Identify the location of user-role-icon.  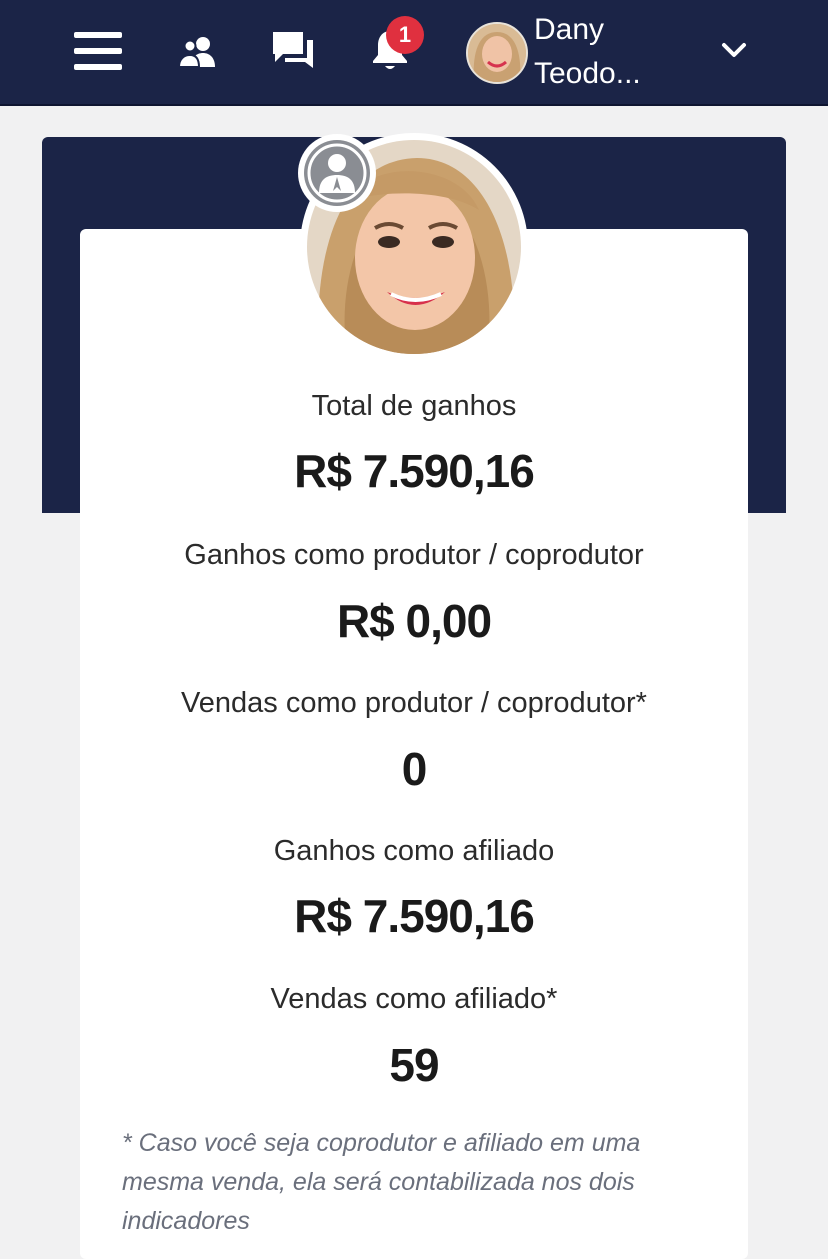
(337, 173).